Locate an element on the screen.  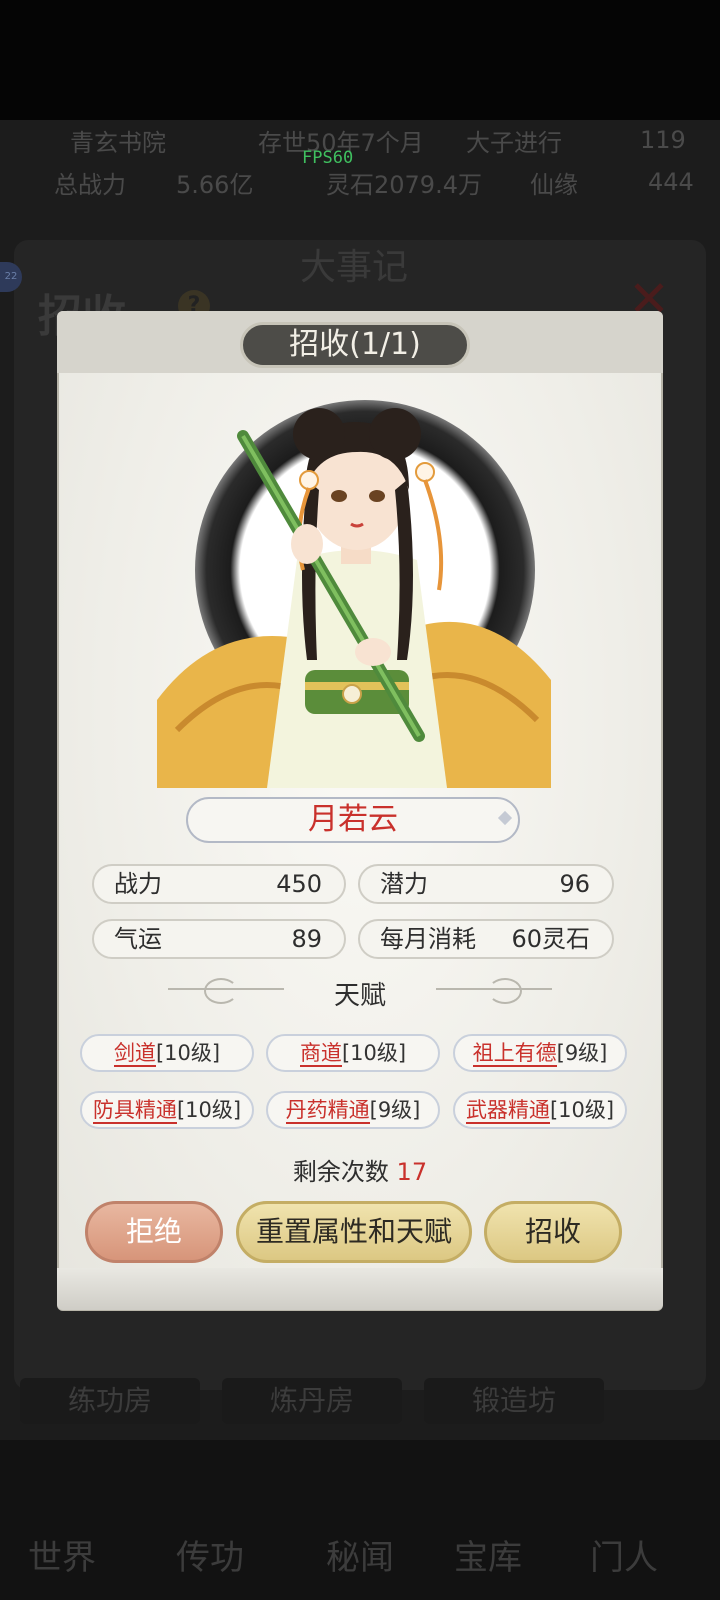
stat-label: 每月消耗 is located at coordinates (428, 939).